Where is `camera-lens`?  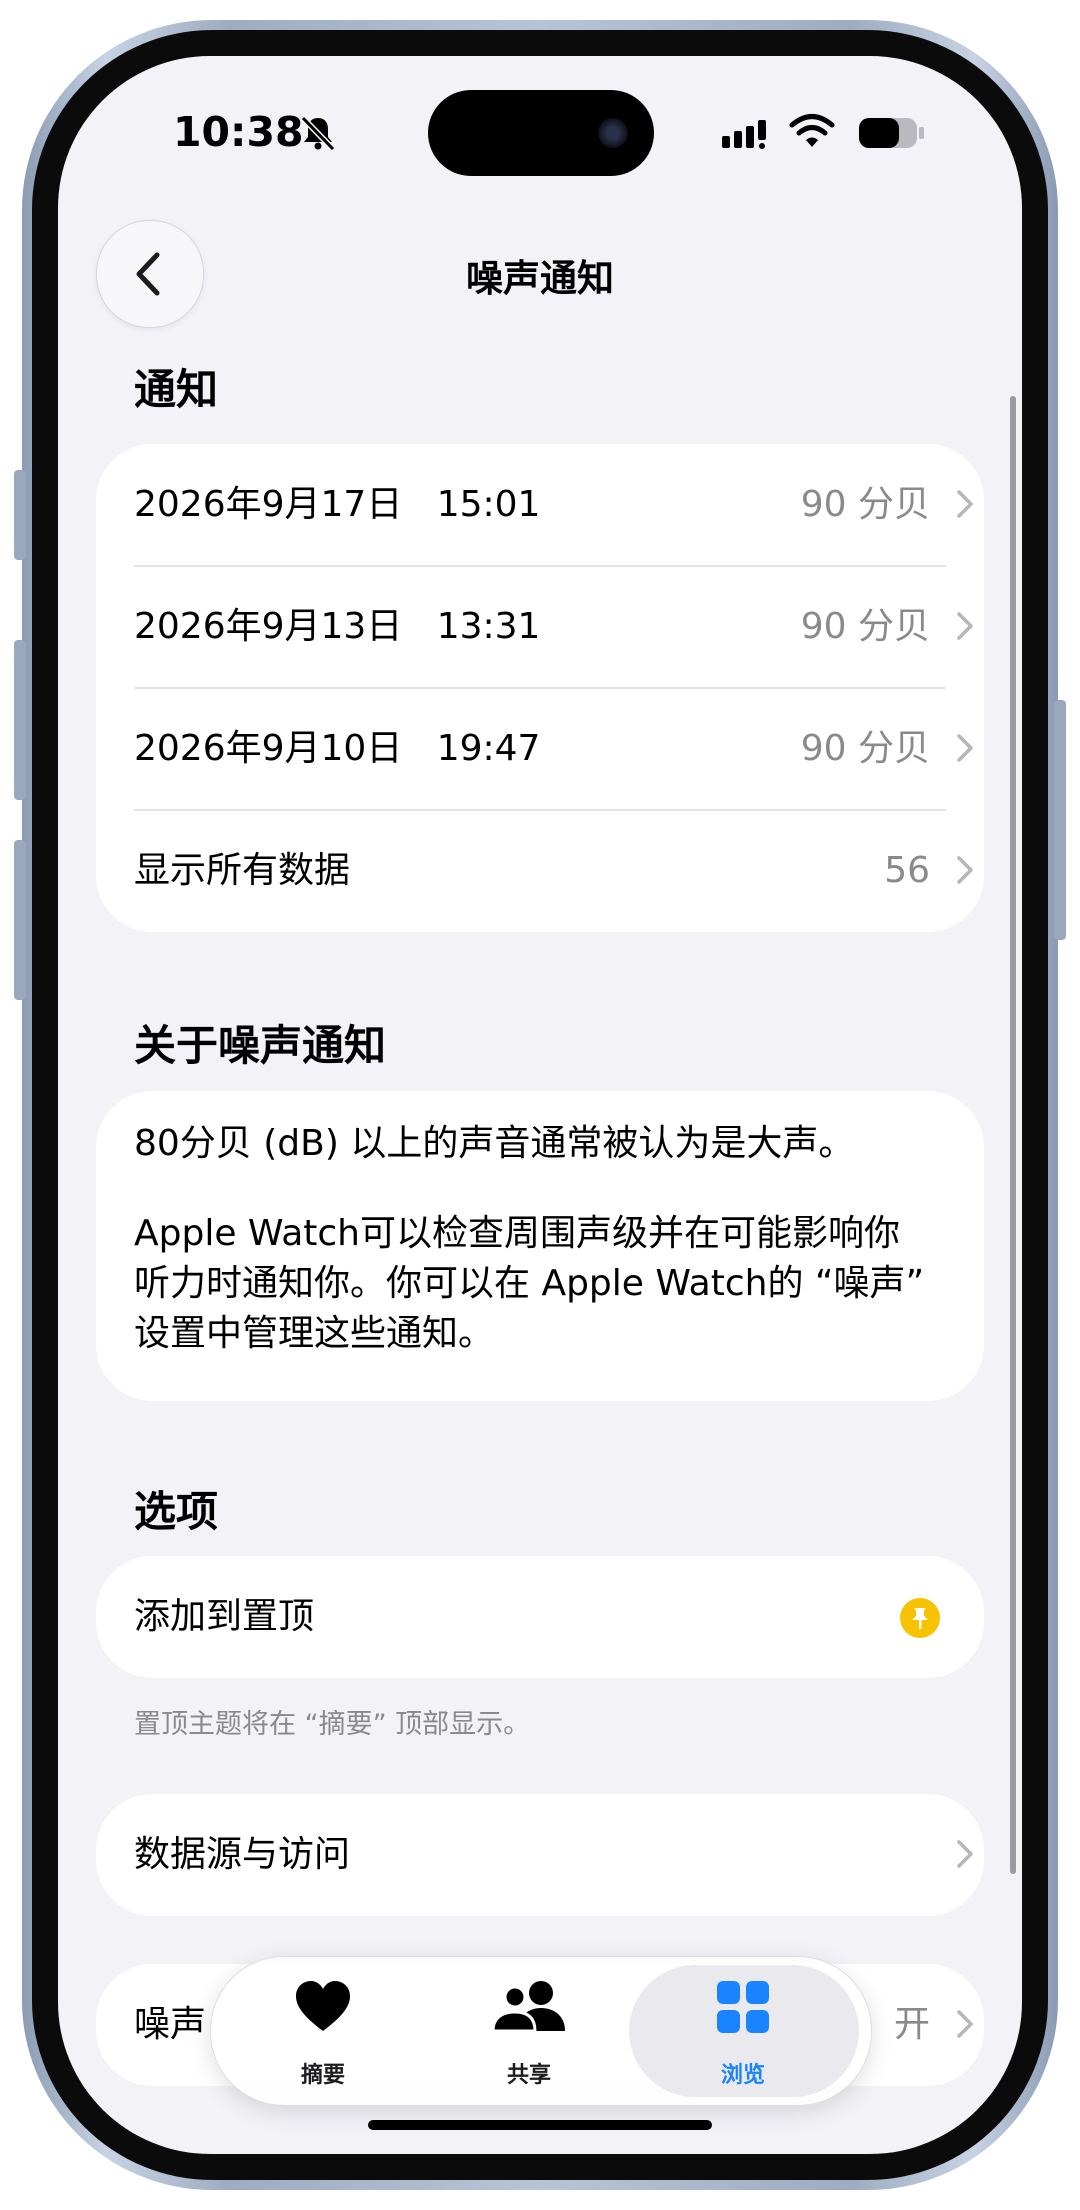
camera-lens is located at coordinates (613, 133).